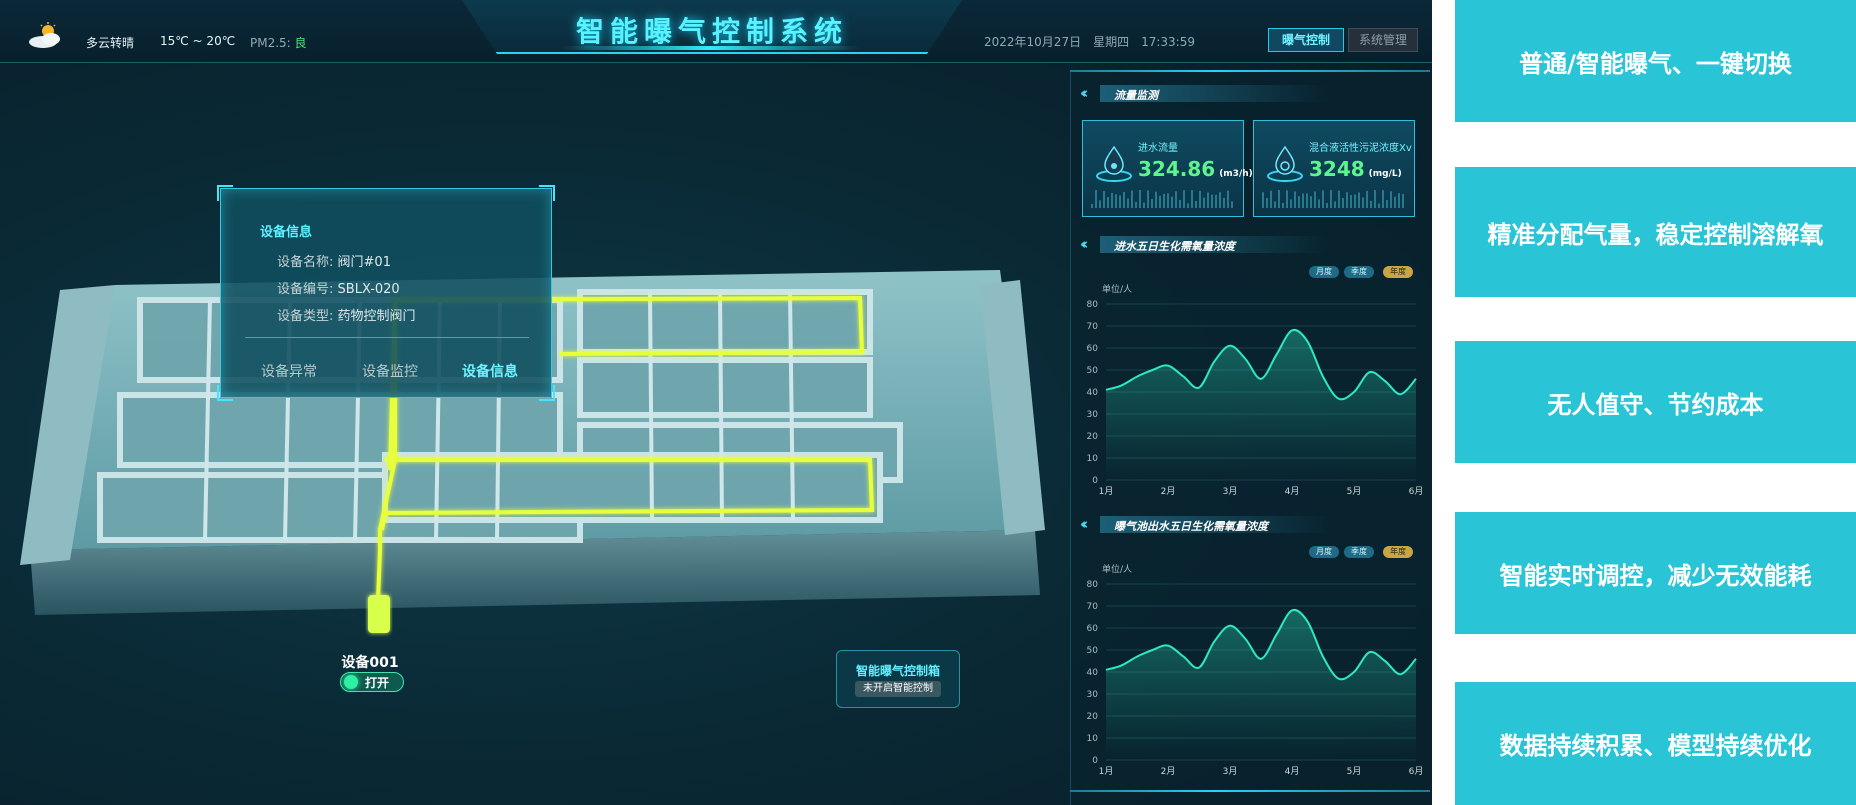  I want to click on datetime: 2022年10月27日 星期四 17:33:59, so click(1089, 42).